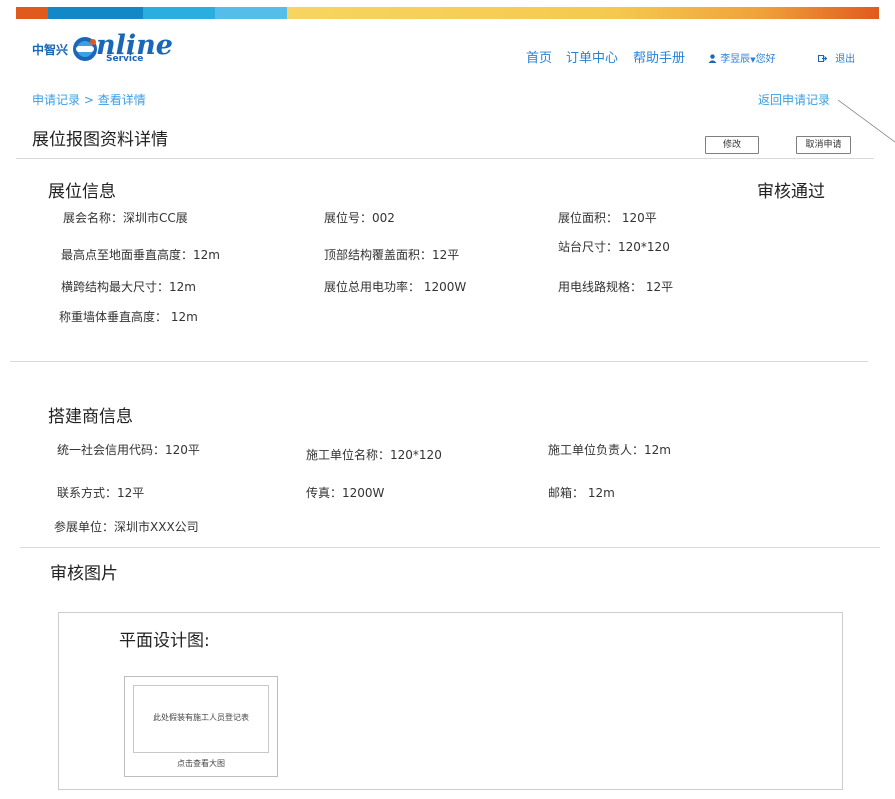  What do you see at coordinates (128, 317) in the screenshot?
I see `field-wall-height: 称重墙体垂直高度： 12m` at bounding box center [128, 317].